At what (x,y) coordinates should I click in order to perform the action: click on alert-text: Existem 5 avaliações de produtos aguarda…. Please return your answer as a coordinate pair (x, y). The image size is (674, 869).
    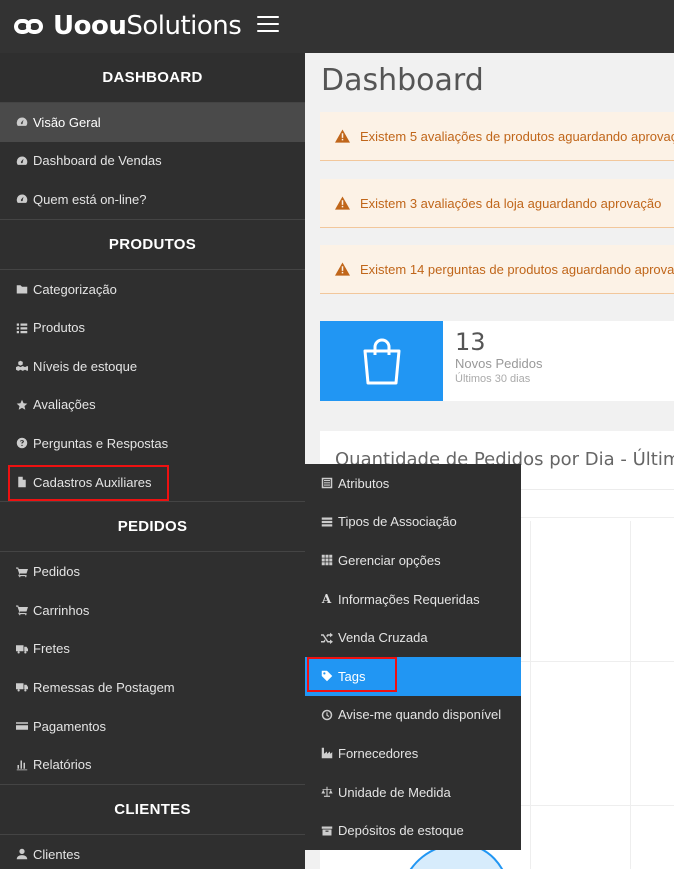
    Looking at the image, I should click on (517, 136).